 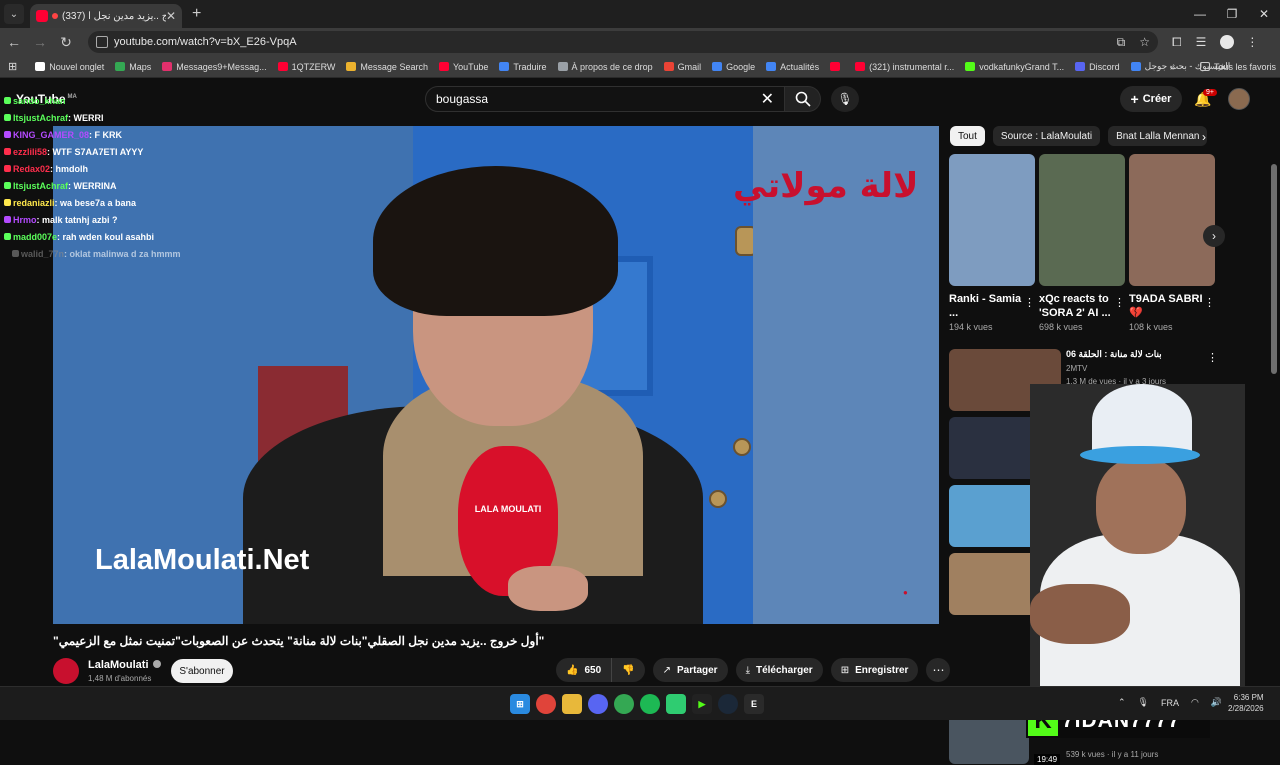 I want to click on minimize-icon: —, so click(x=1200, y=14).